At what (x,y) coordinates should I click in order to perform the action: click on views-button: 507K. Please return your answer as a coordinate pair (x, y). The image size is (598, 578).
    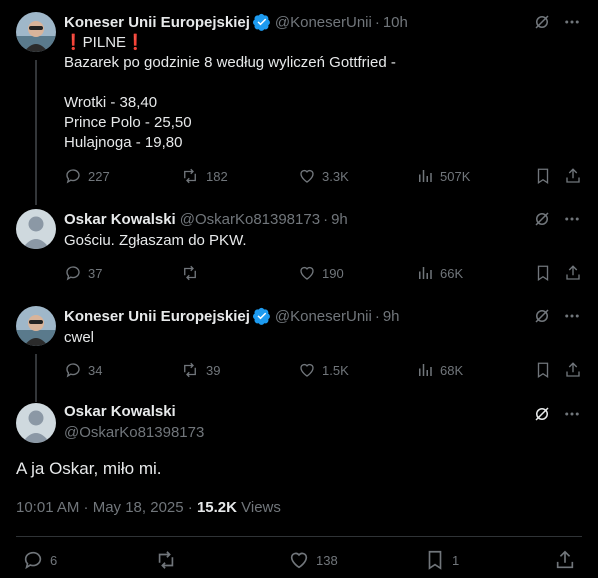
    Looking at the image, I should click on (443, 176).